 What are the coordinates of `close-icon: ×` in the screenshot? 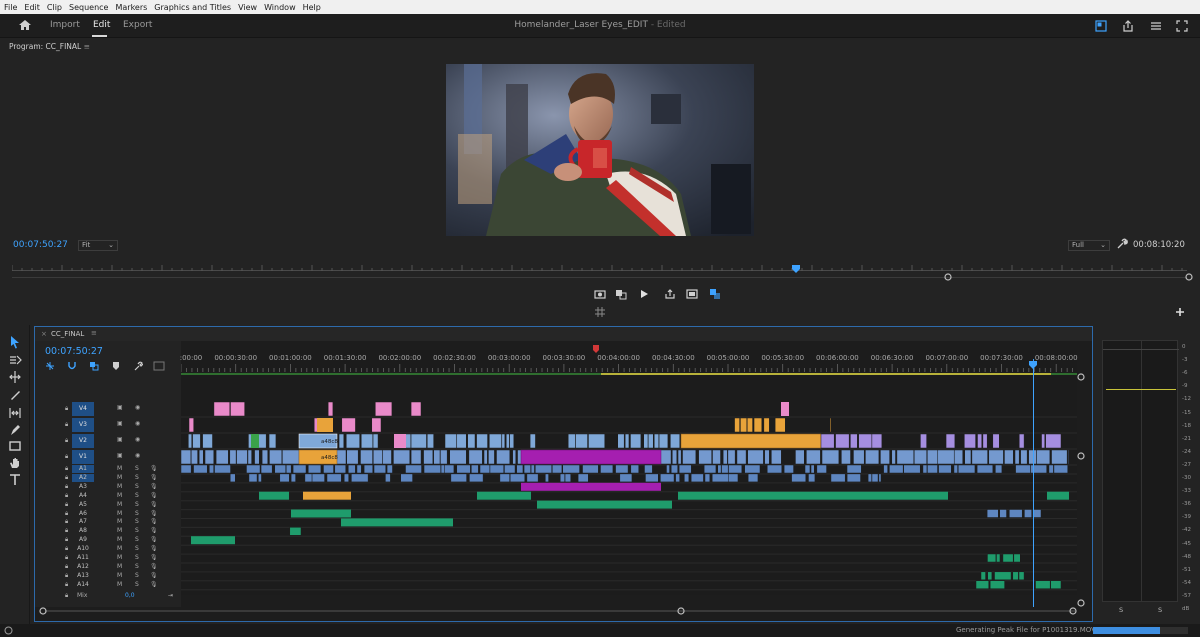 It's located at (44, 334).